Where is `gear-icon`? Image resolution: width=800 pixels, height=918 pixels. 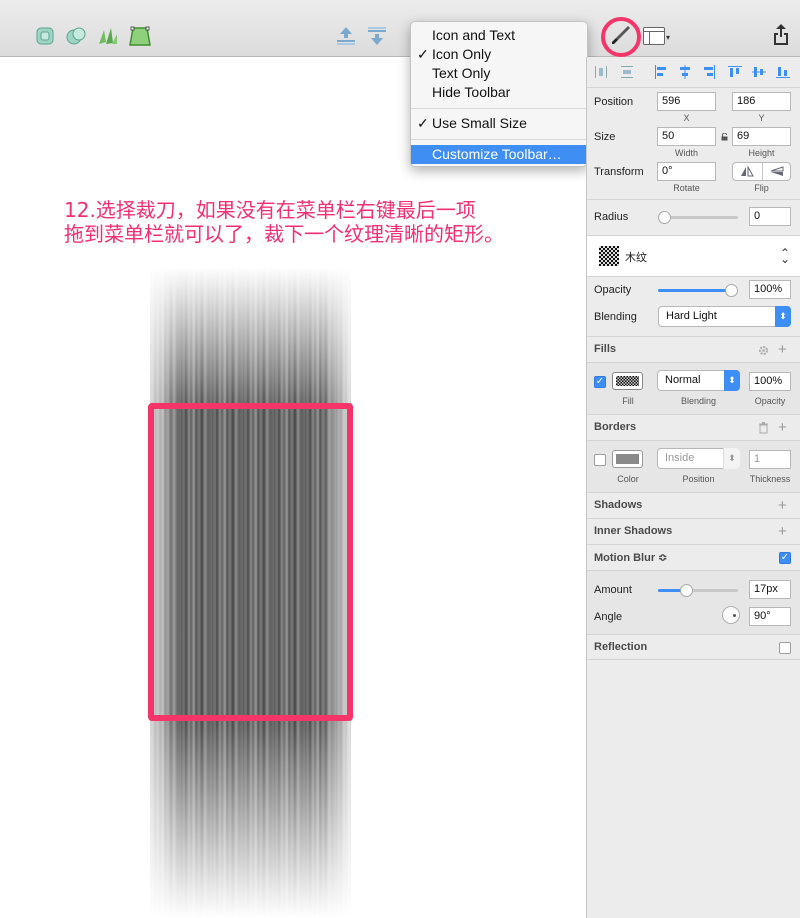 gear-icon is located at coordinates (763, 350).